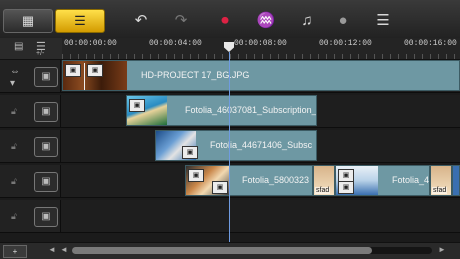  I want to click on sound-mixer-icon: ♒, so click(266, 20).